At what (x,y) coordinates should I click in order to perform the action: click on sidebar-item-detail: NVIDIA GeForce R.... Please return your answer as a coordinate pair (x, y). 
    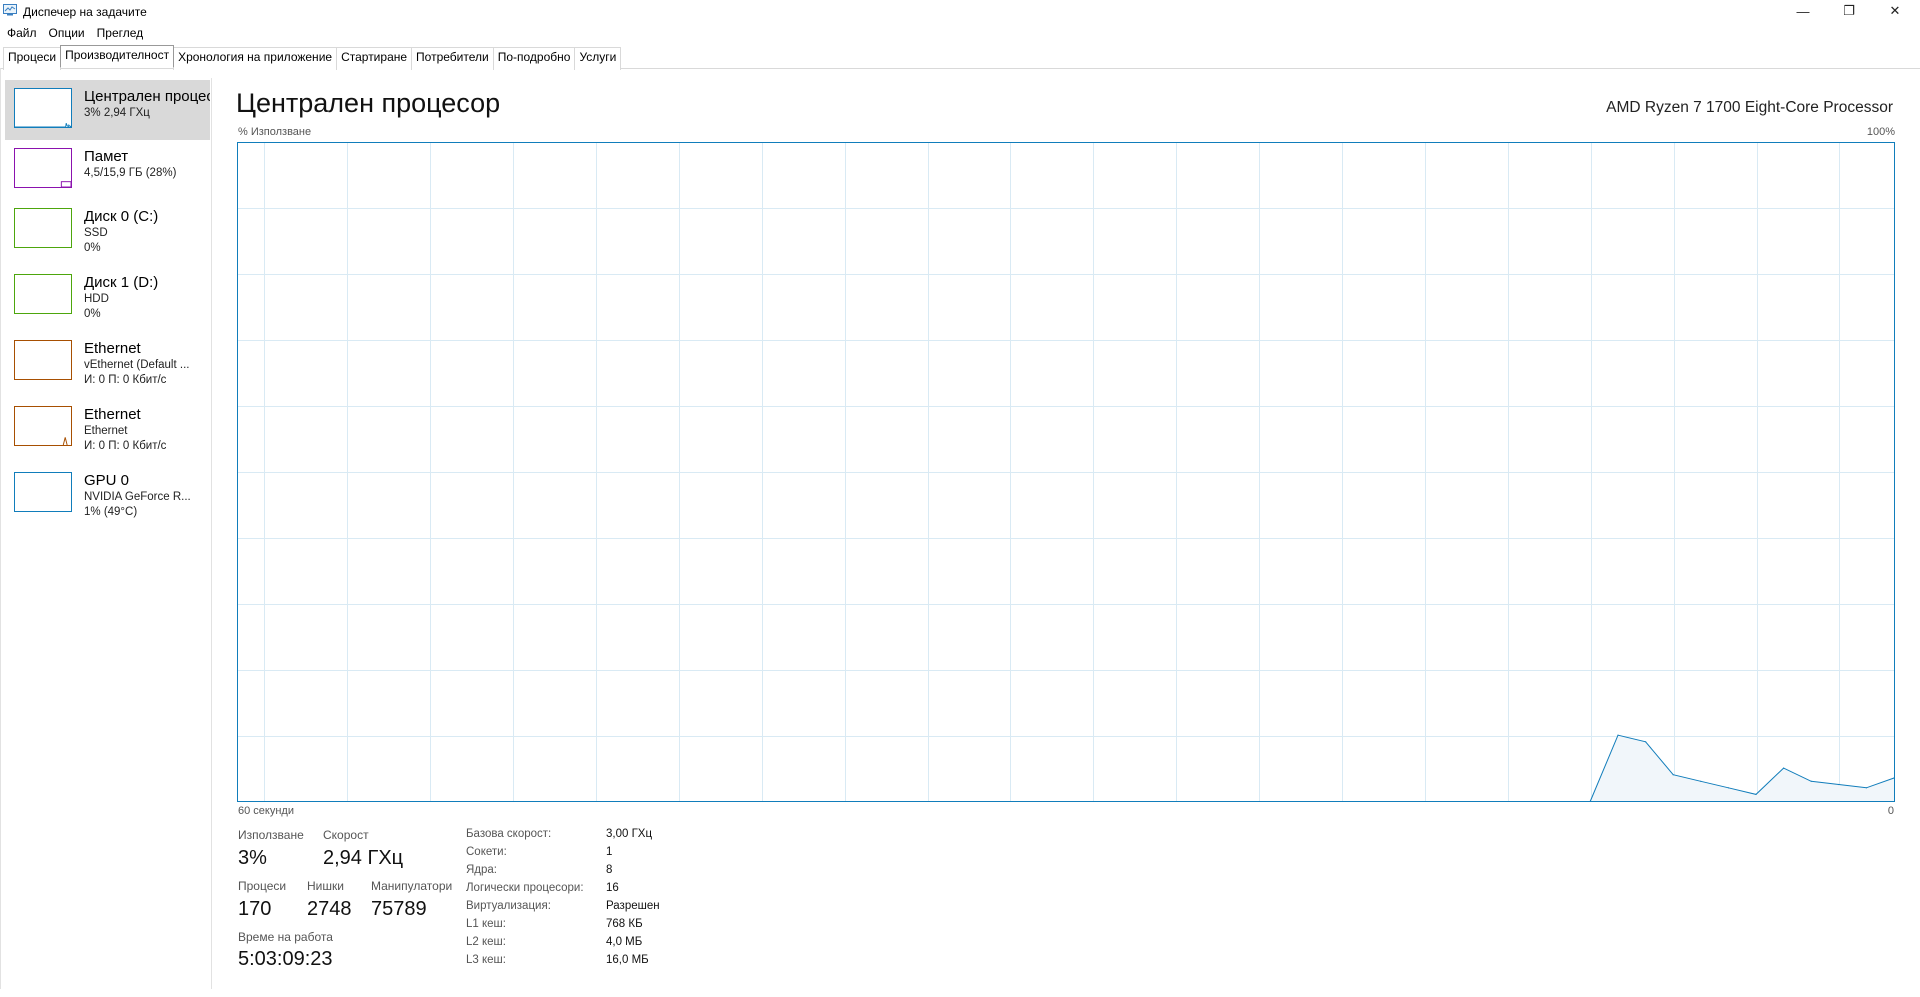
    Looking at the image, I should click on (137, 497).